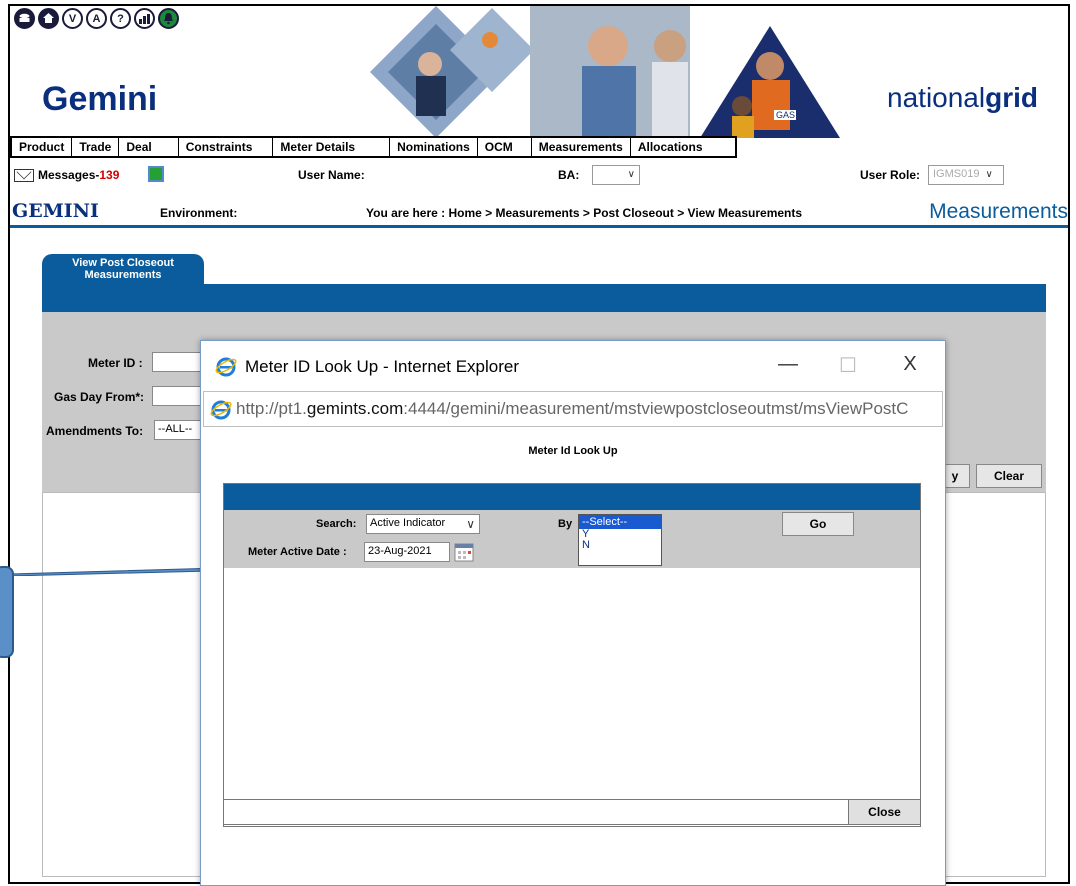 This screenshot has height=886, width=1076. What do you see at coordinates (297, 552) in the screenshot?
I see `meter-active-date-label: Meter Active Date :` at bounding box center [297, 552].